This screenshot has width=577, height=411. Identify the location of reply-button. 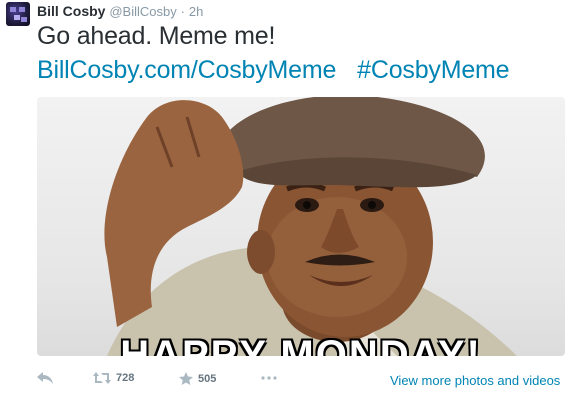
(45, 378).